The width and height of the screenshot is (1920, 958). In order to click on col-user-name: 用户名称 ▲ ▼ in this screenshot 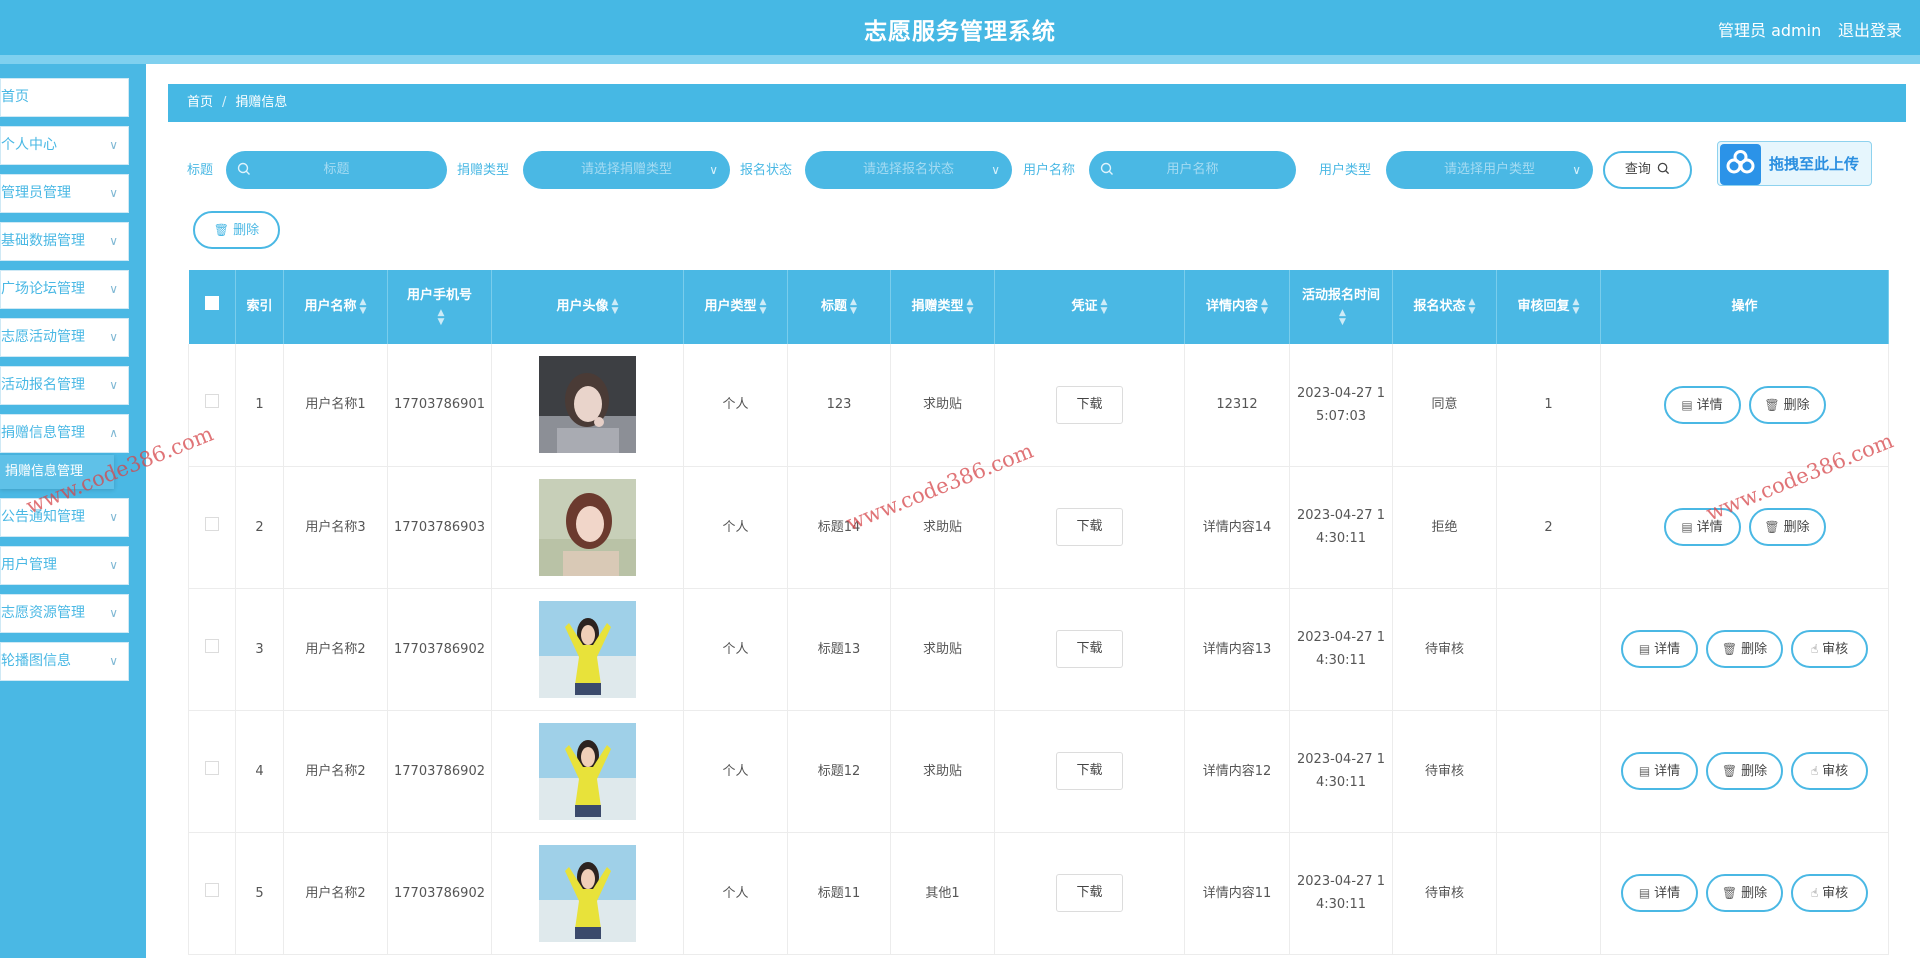, I will do `click(335, 307)`.